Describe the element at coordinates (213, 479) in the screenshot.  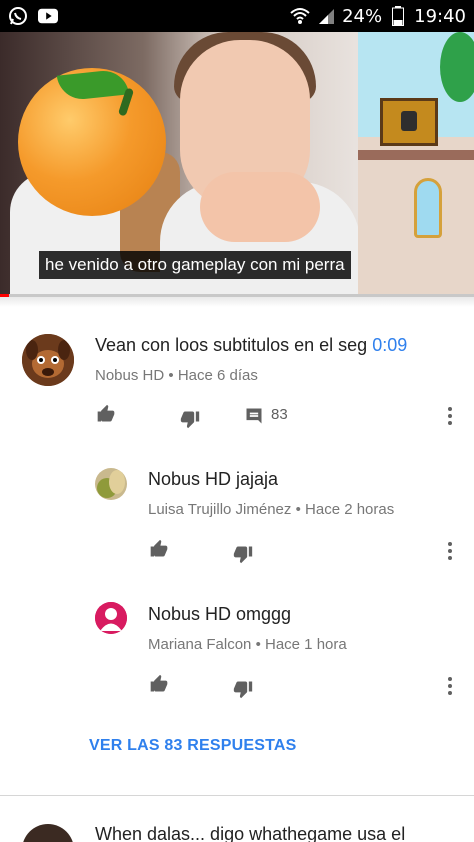
I see `comment-text: Nobus HD jajaja` at that location.